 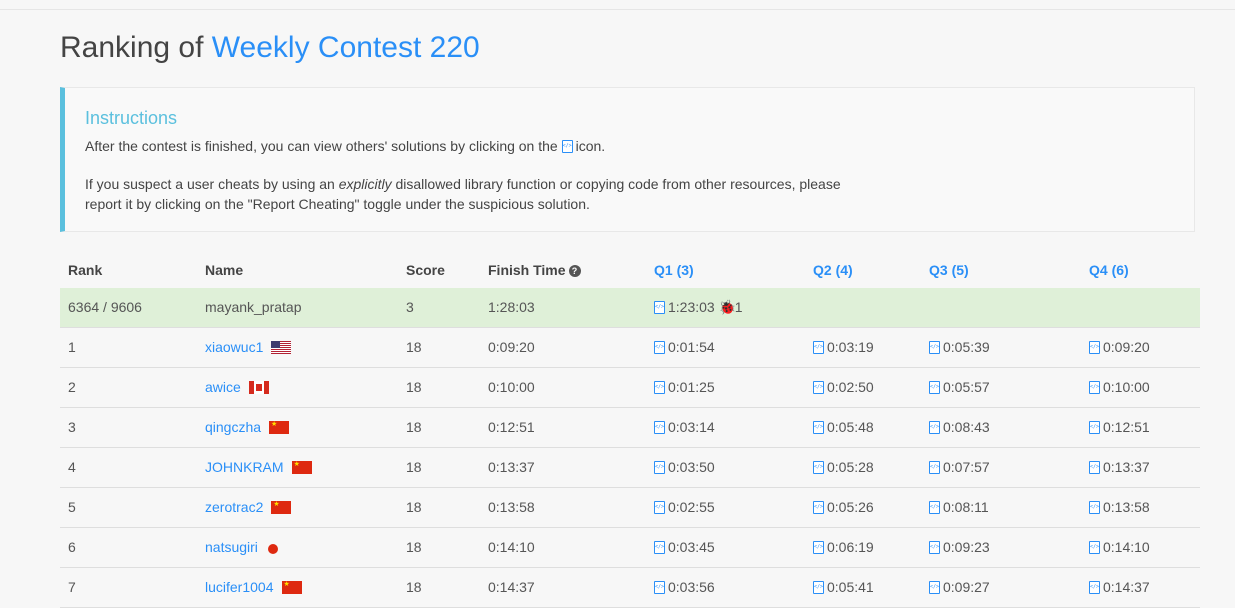 I want to click on my-q1-submission: 1:23:03🐞1, so click(x=698, y=307).